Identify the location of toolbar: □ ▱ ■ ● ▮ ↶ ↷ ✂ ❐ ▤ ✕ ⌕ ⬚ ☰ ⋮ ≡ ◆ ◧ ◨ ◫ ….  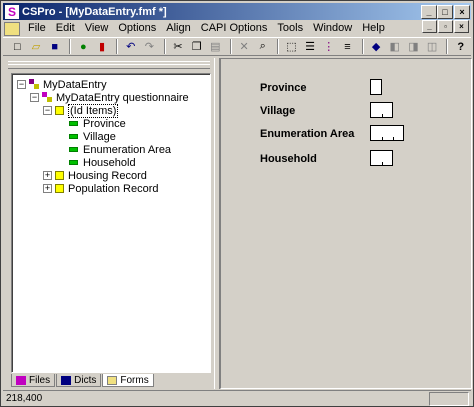
(237, 46).